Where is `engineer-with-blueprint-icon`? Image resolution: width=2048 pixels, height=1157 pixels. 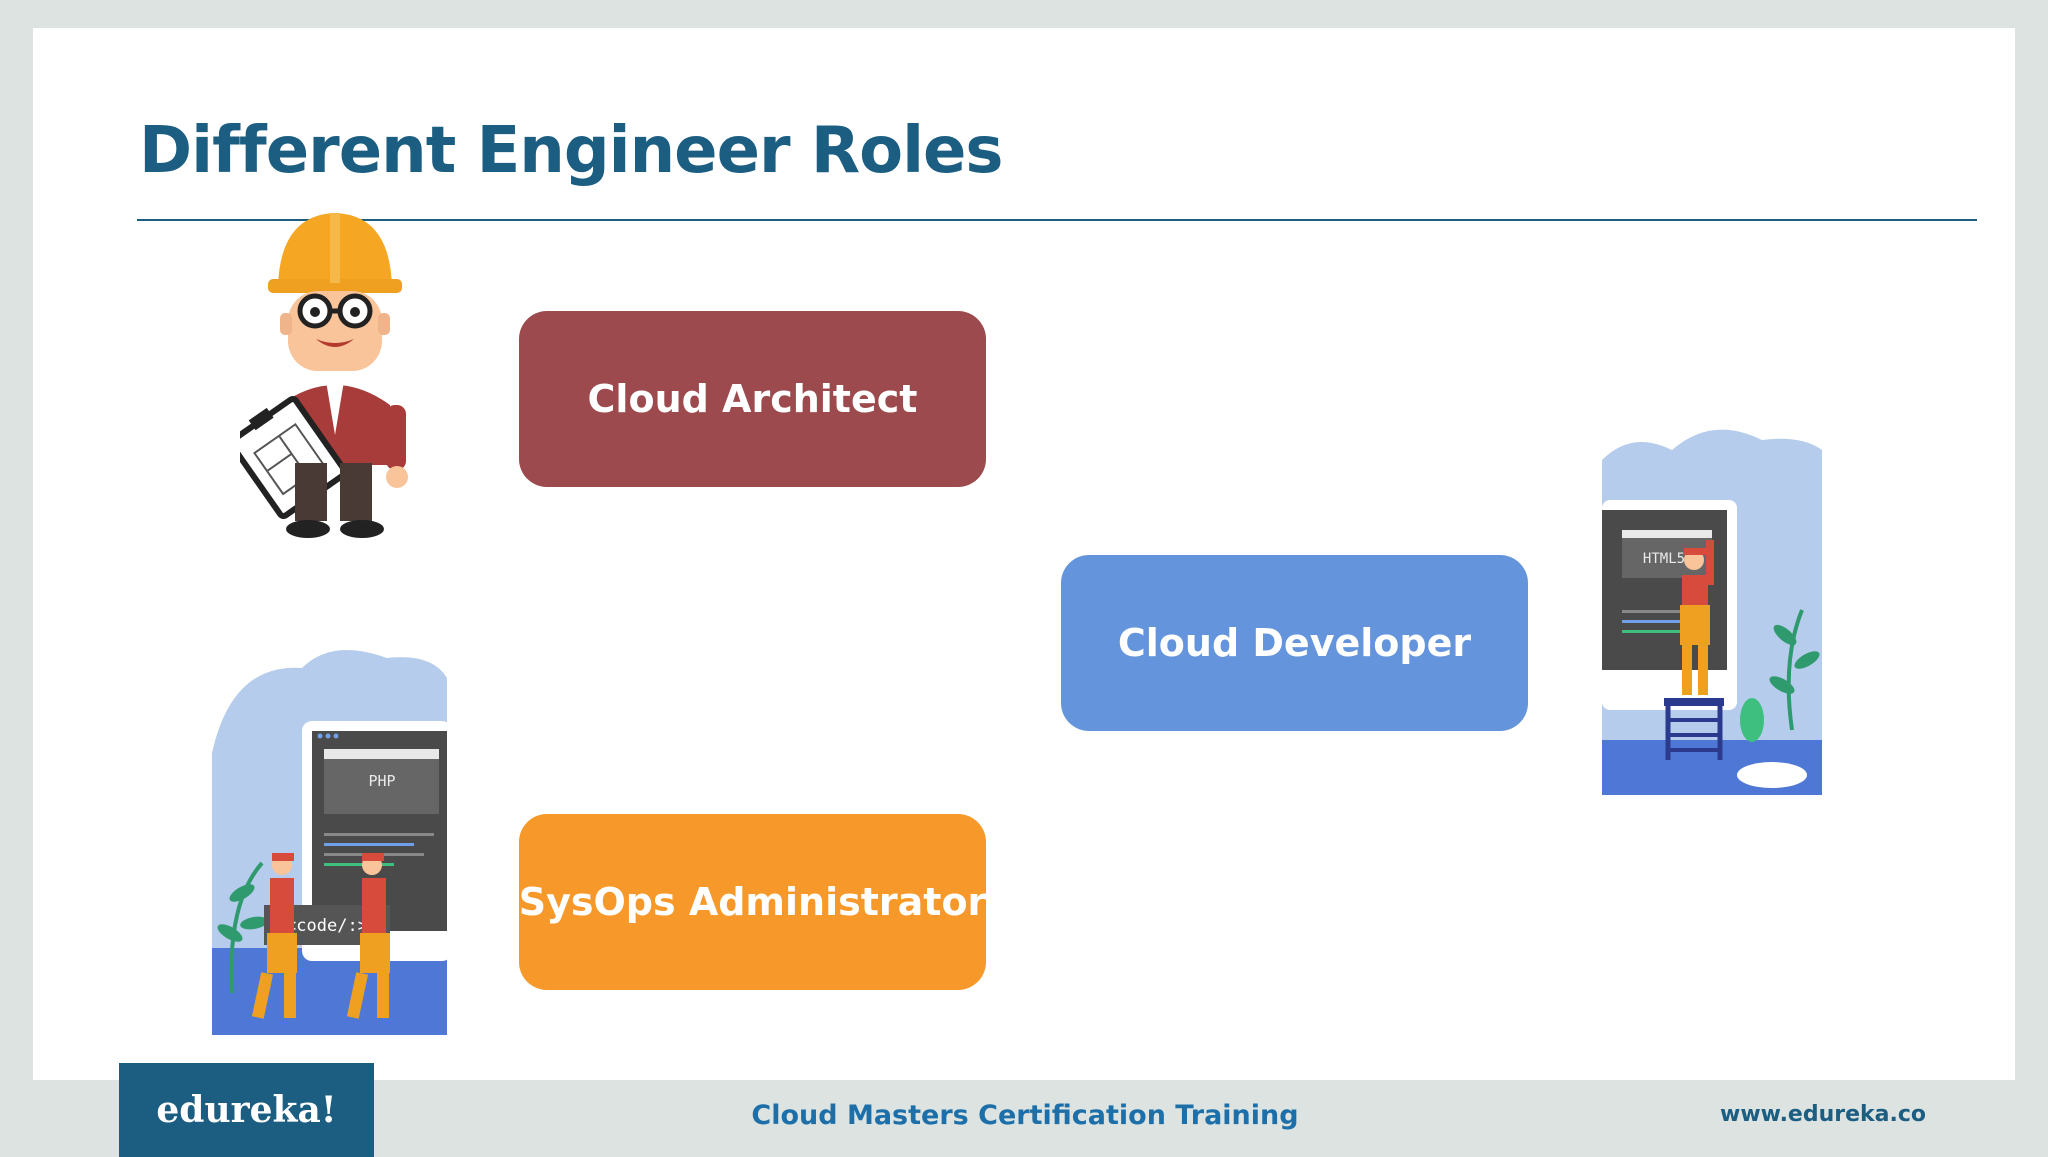
engineer-with-blueprint-icon is located at coordinates (324, 375).